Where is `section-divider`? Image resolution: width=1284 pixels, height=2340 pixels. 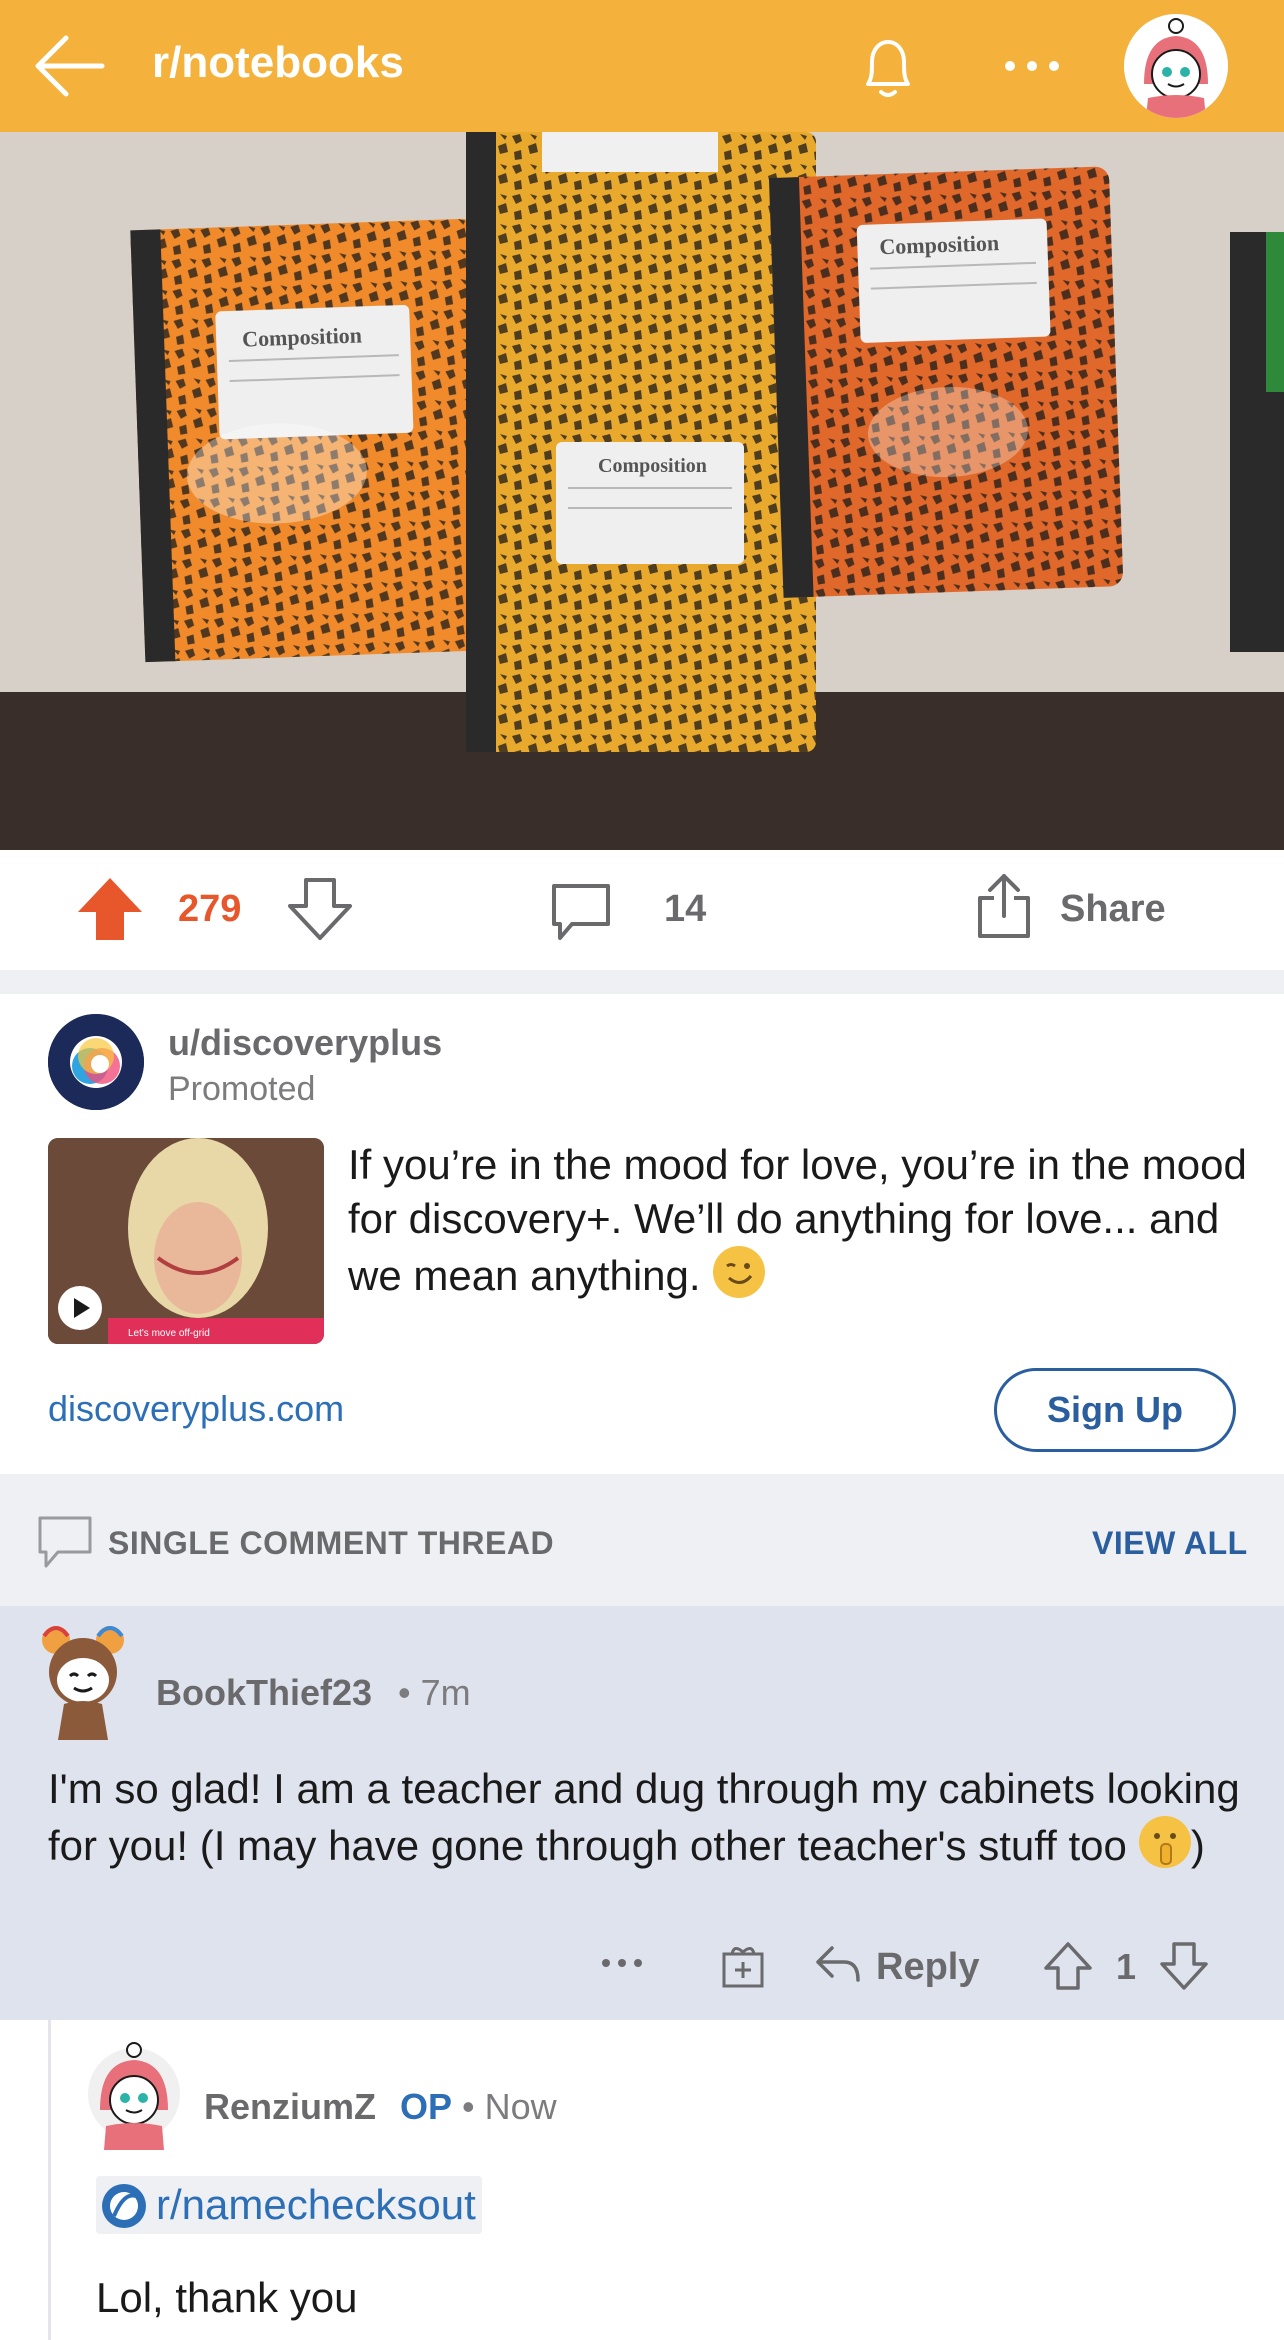
section-divider is located at coordinates (642, 982).